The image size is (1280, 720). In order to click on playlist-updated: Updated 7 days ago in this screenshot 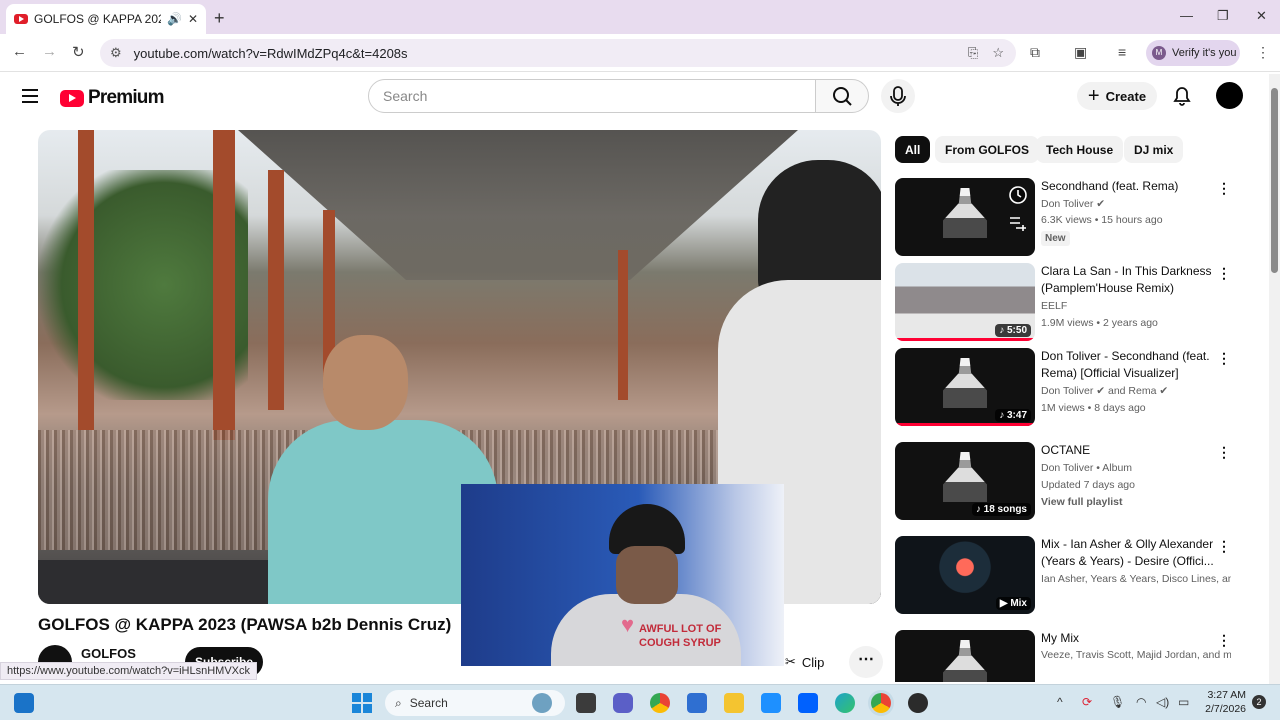, I will do `click(1088, 485)`.